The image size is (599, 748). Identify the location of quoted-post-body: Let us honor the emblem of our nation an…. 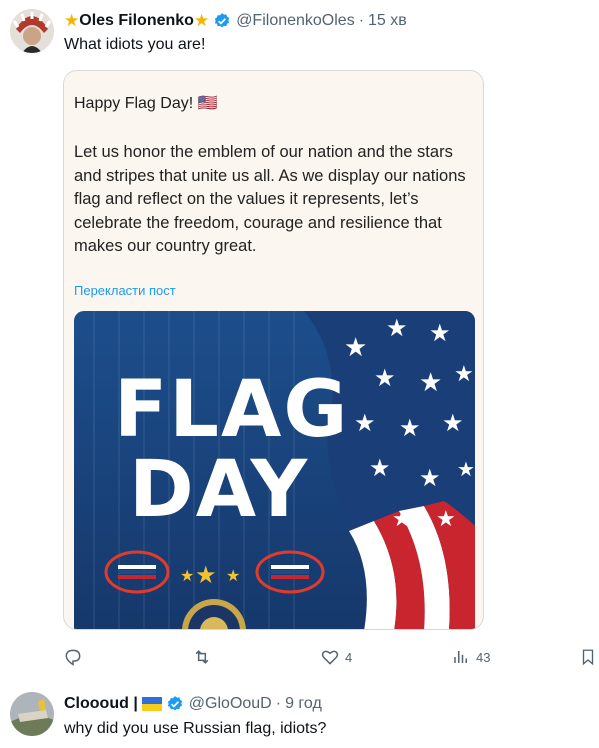
(270, 199).